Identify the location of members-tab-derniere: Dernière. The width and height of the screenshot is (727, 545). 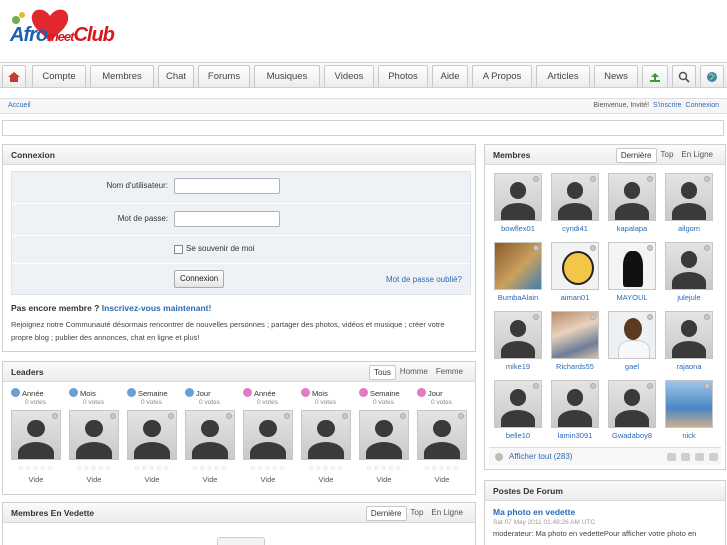
(636, 155).